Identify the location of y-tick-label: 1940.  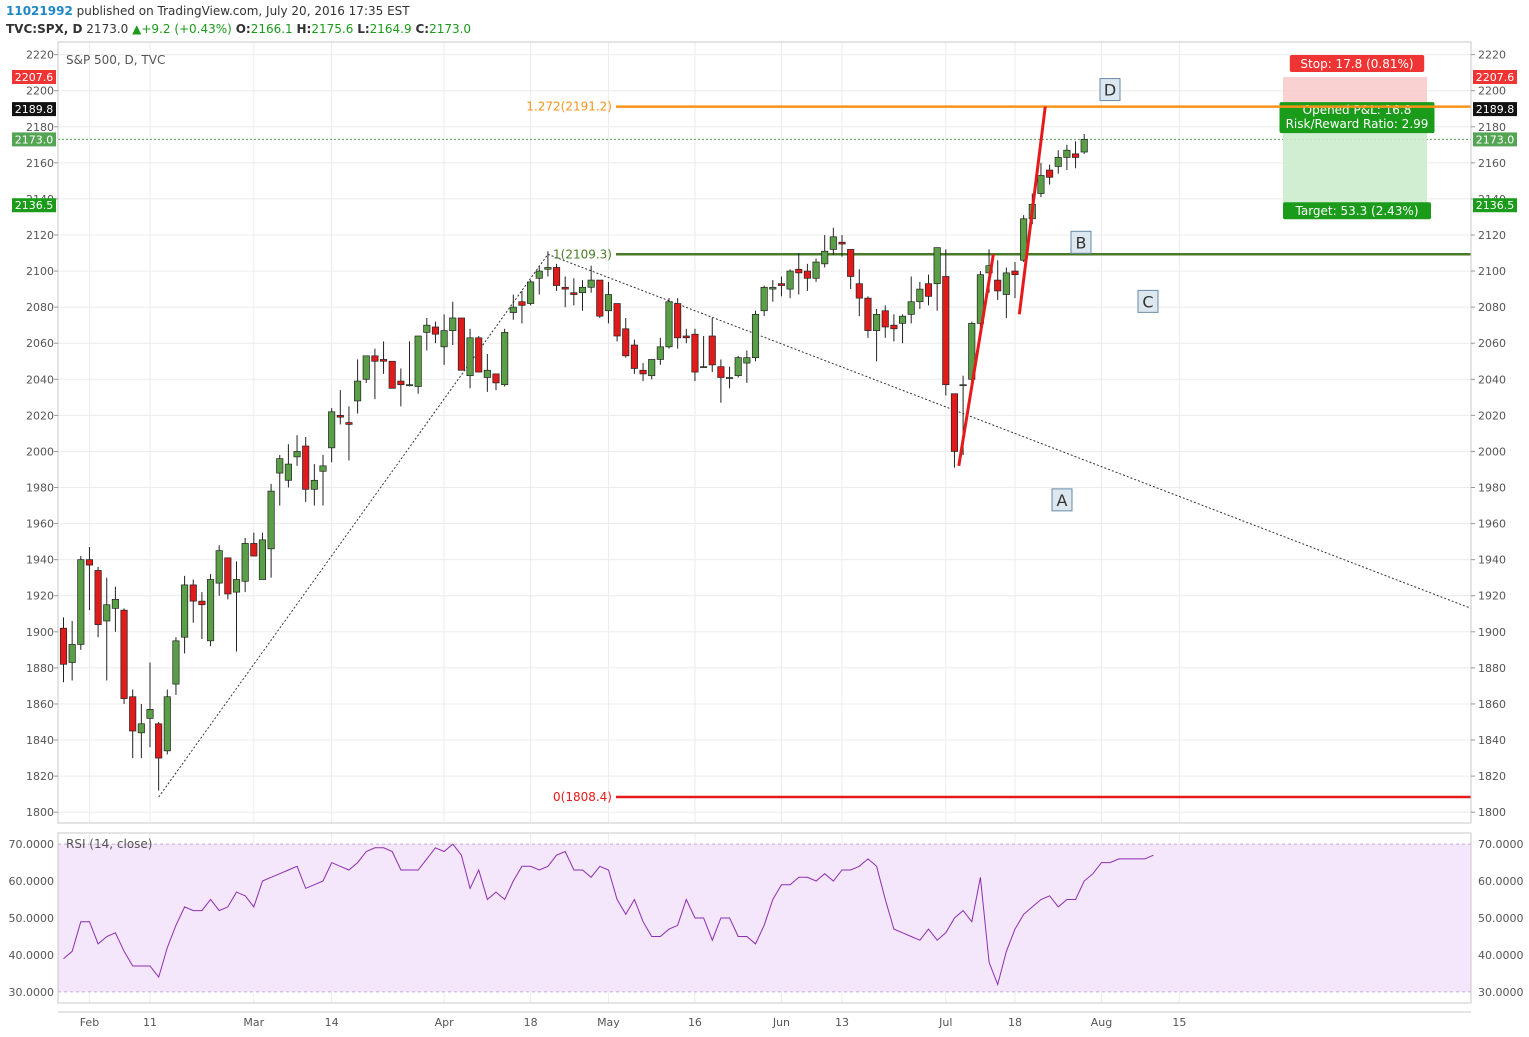
(1492, 560).